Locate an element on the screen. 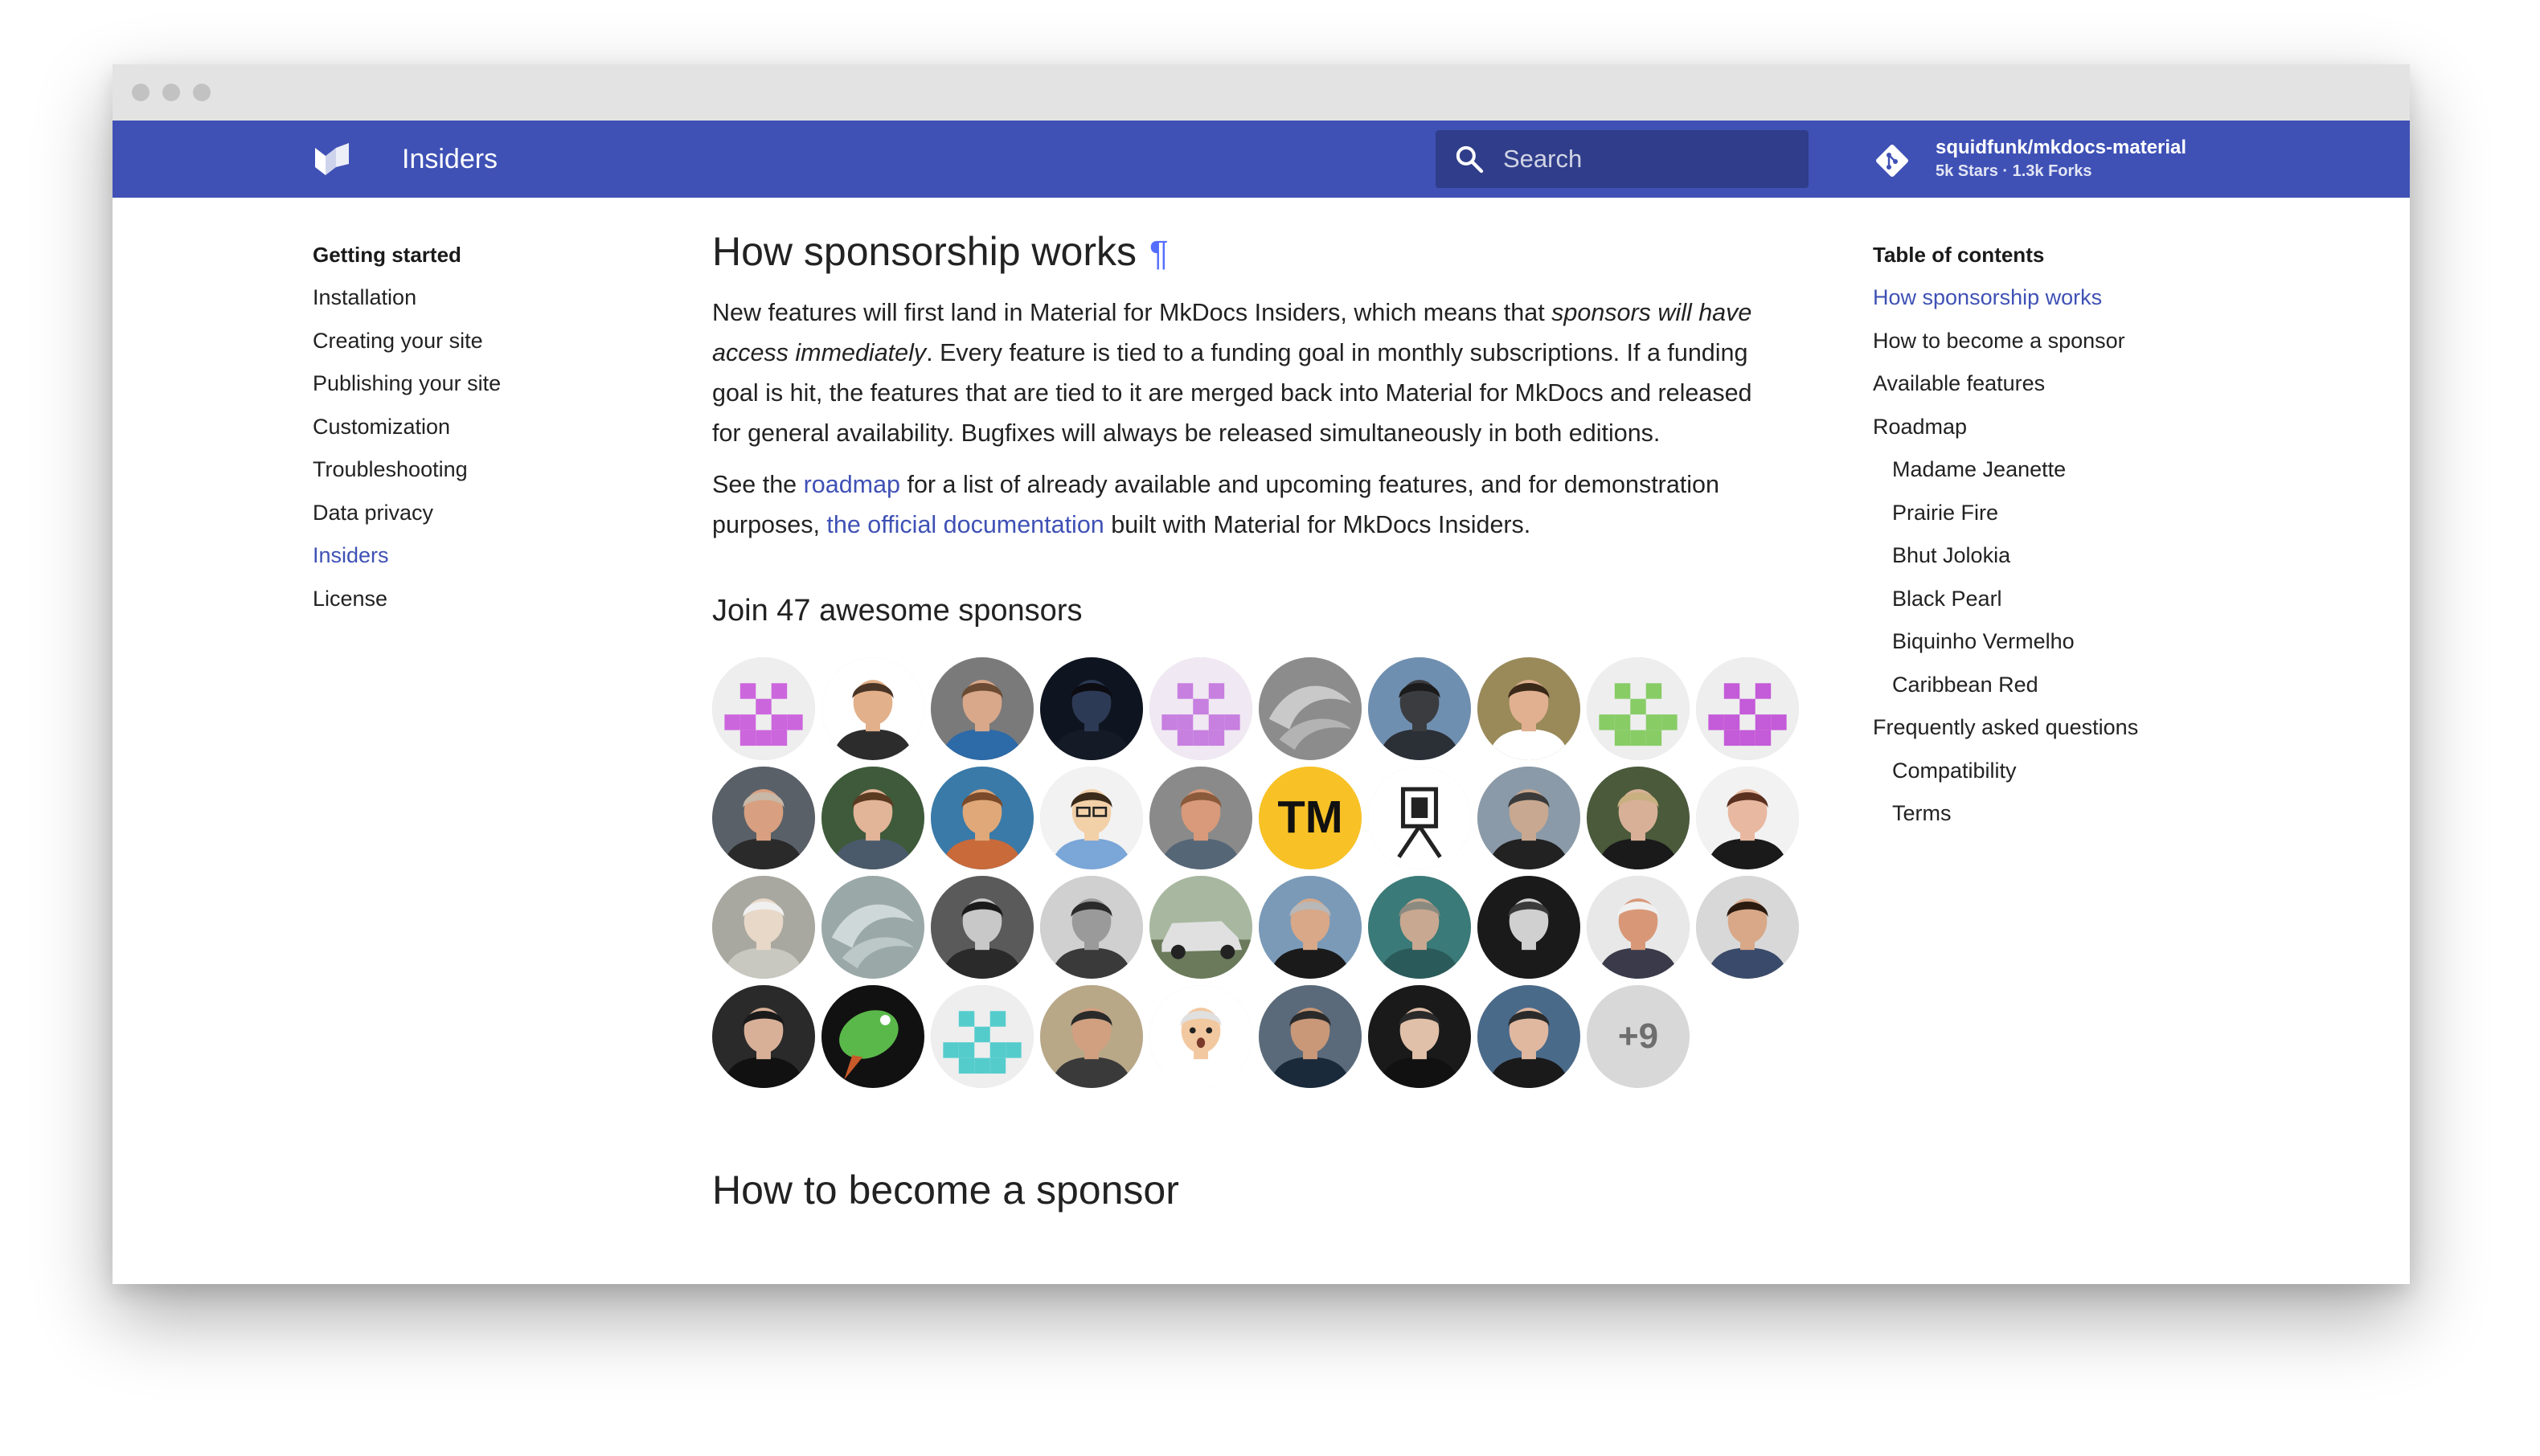 Image resolution: width=2540 pixels, height=1456 pixels. window-maximize-dot is located at coordinates (202, 92).